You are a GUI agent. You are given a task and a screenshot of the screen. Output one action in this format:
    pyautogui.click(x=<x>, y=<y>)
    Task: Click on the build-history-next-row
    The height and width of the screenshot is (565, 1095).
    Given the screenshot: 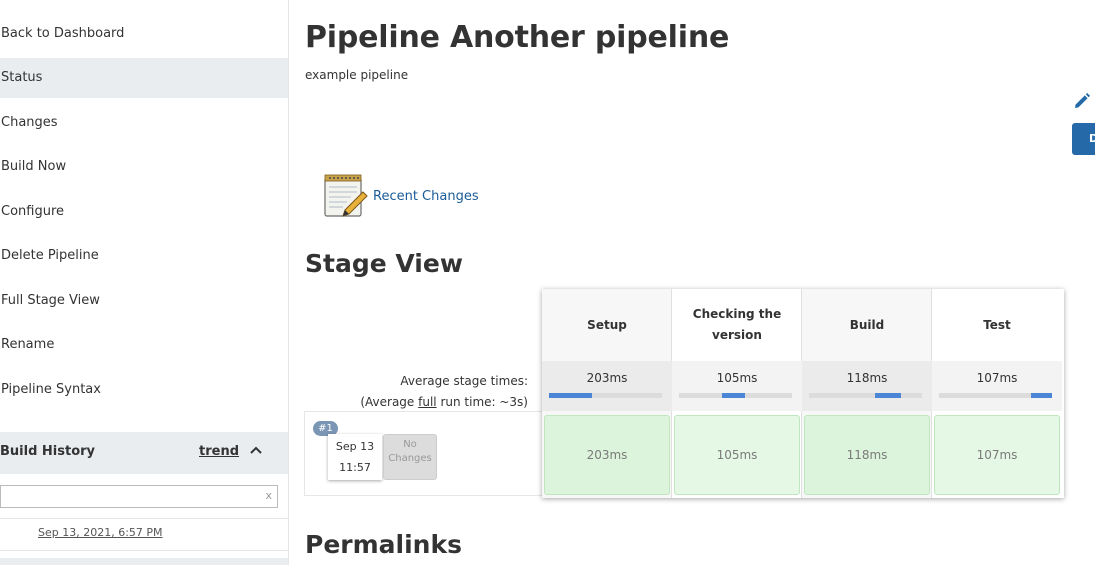 What is the action you would take?
    pyautogui.click(x=144, y=561)
    